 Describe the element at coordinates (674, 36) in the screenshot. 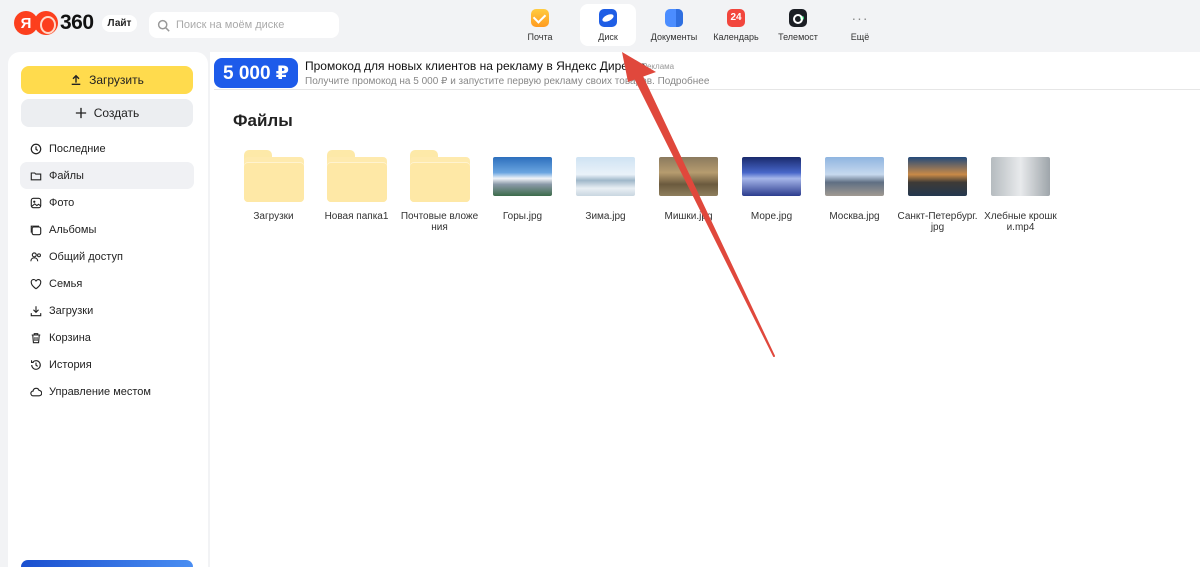

I see `service-documents-label: Документы` at that location.